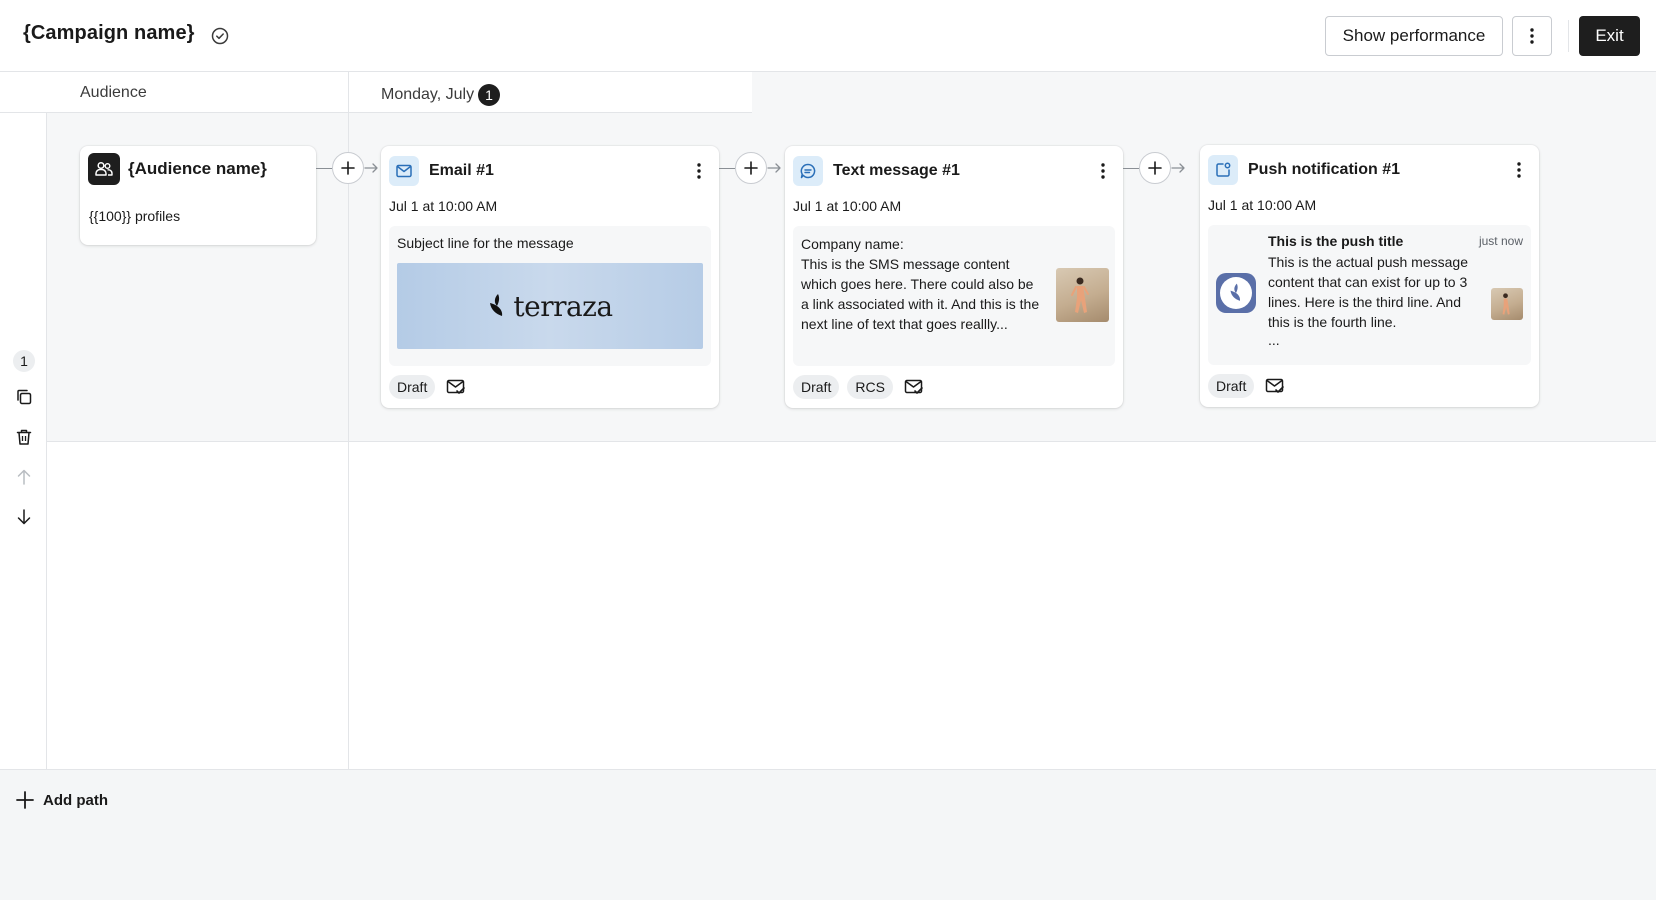  I want to click on profile-count-text: {{100}} profiles, so click(135, 216).